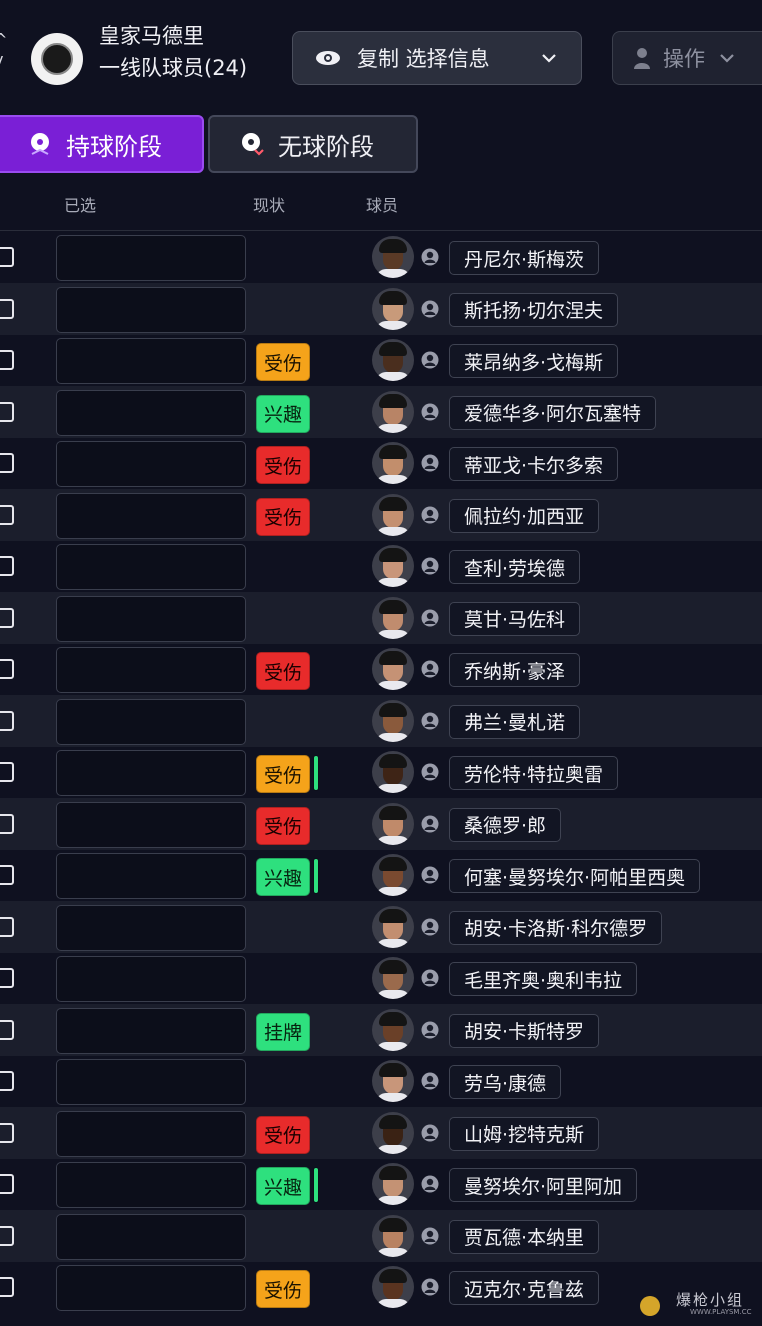 The image size is (762, 1326). Describe the element at coordinates (556, 927) in the screenshot. I see `player-name: 胡安·卡洛斯·科尔德罗` at that location.